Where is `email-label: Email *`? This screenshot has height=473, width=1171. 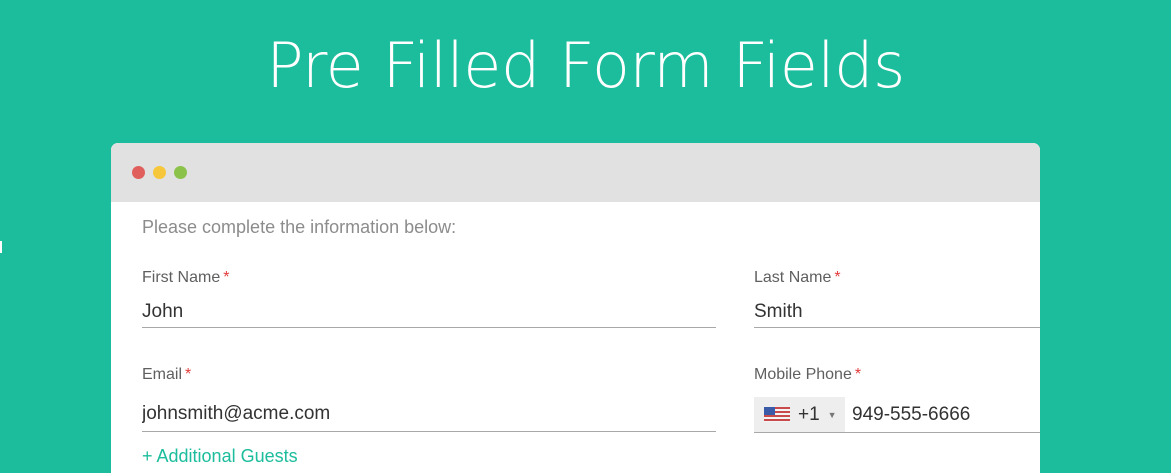
email-label: Email * is located at coordinates (429, 376).